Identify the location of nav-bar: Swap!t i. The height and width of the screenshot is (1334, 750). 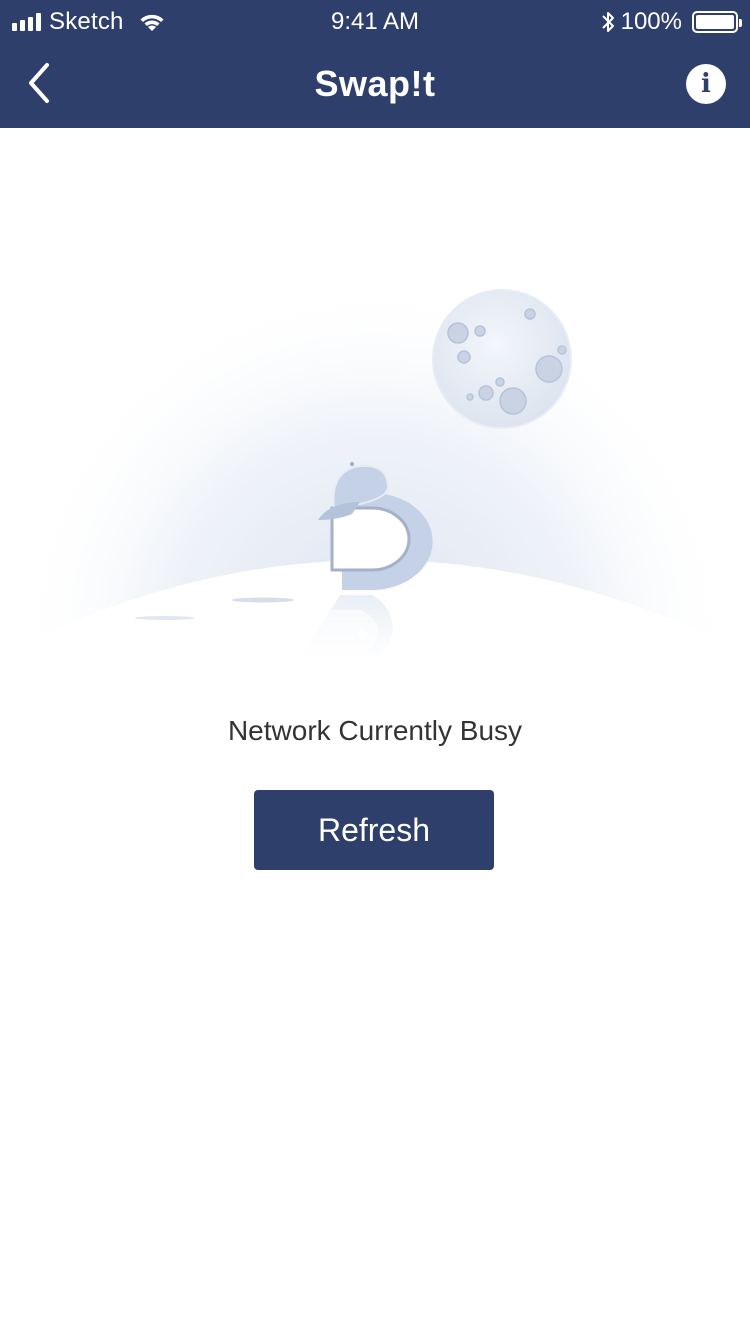
(375, 86).